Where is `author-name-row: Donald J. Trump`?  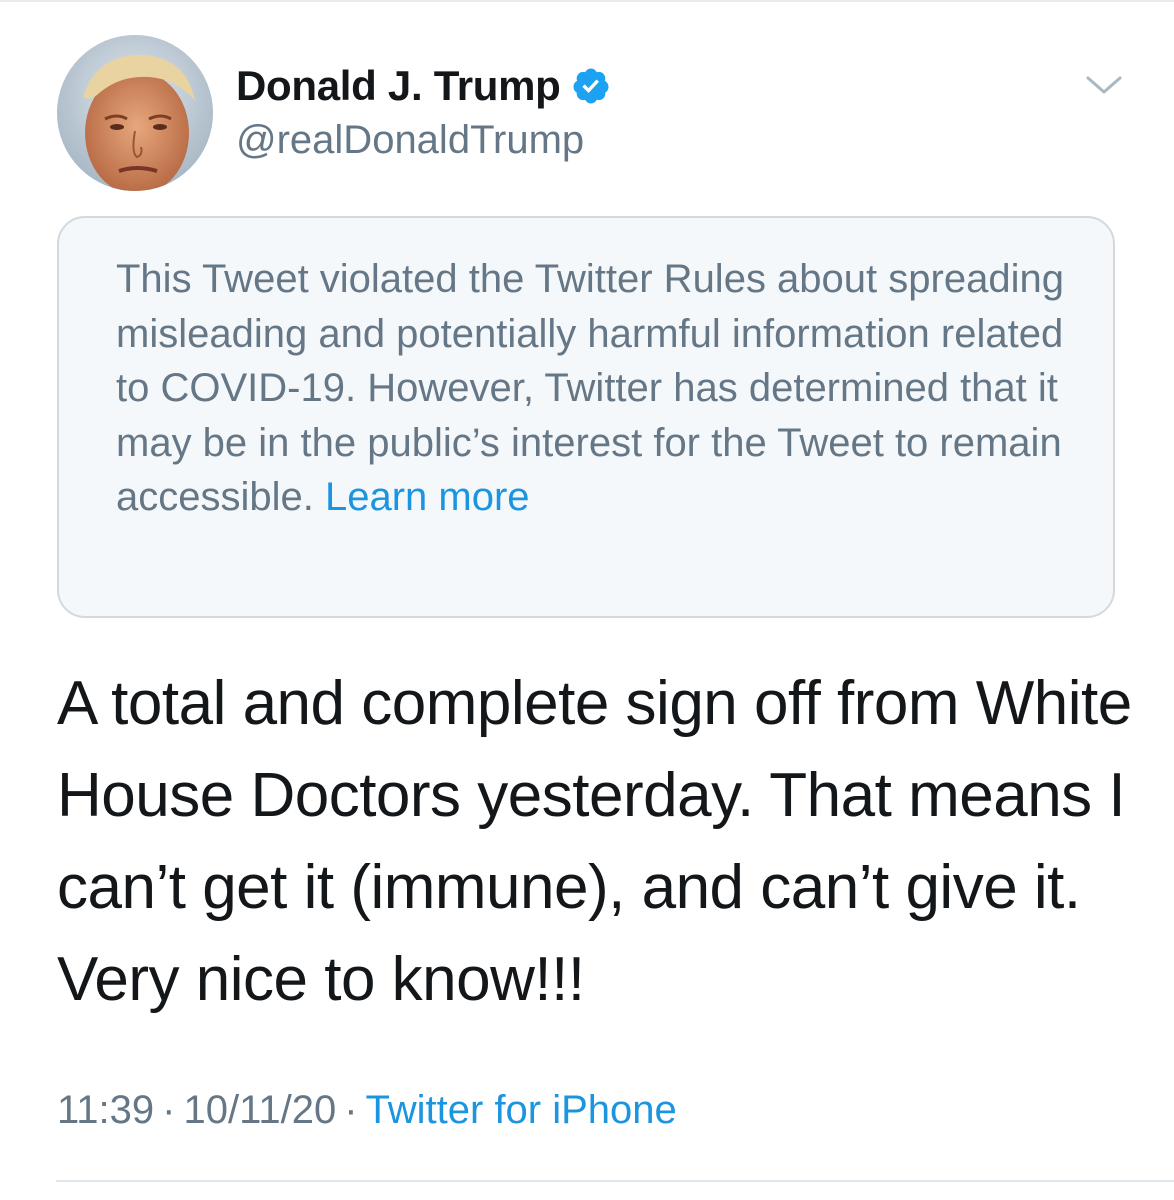
author-name-row: Donald J. Trump is located at coordinates (423, 86).